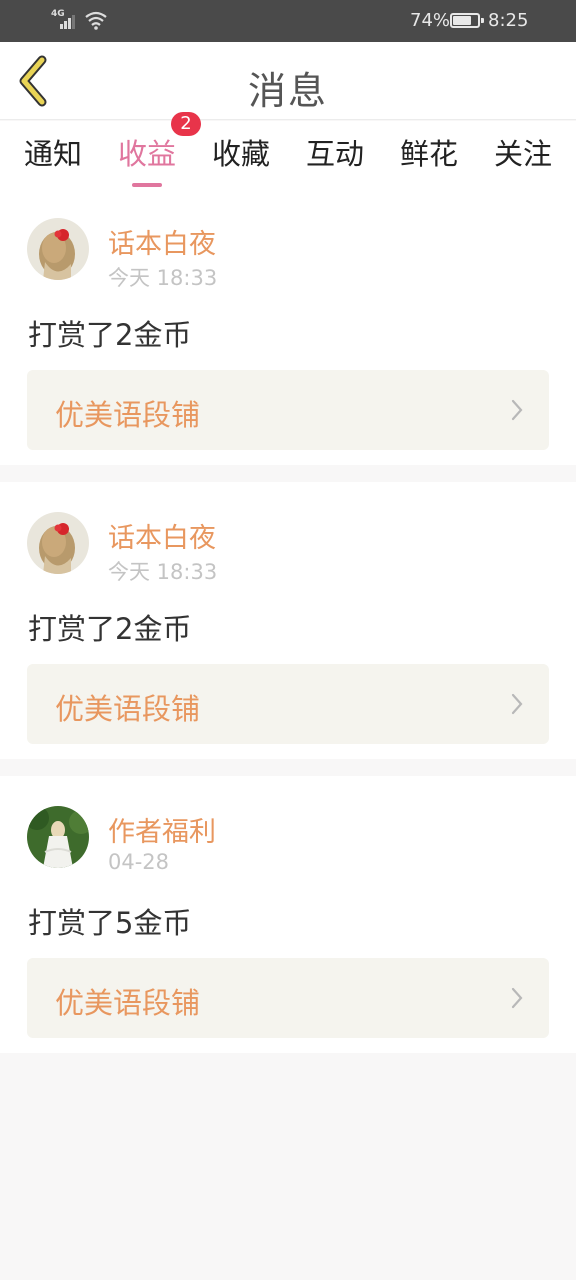 Image resolution: width=576 pixels, height=1280 pixels. Describe the element at coordinates (110, 923) in the screenshot. I see `message-text: 打赏了5金币` at that location.